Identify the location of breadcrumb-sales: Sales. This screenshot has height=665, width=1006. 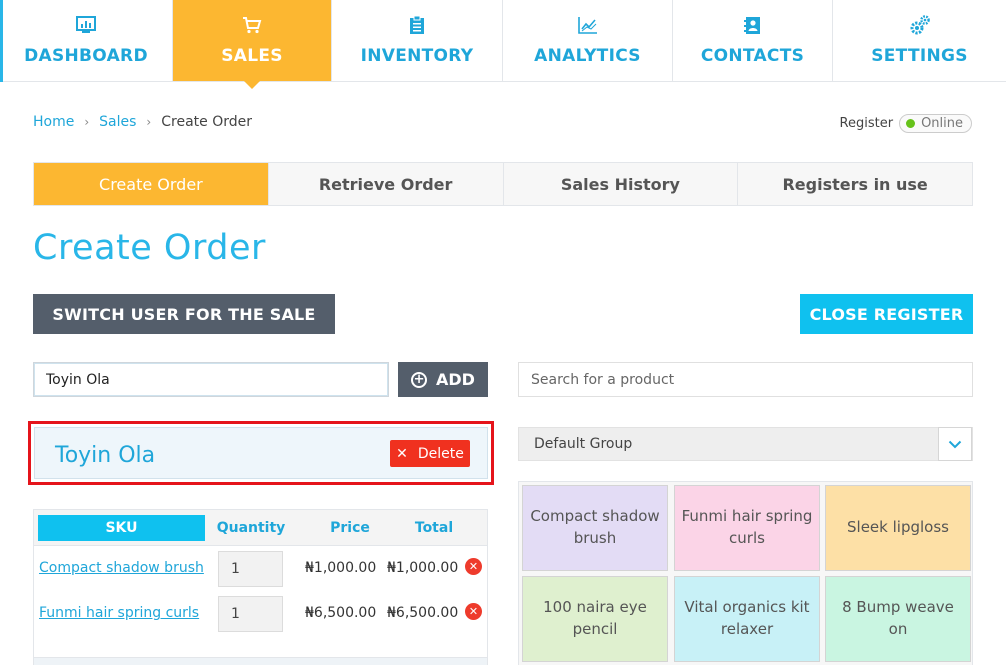
(117, 122).